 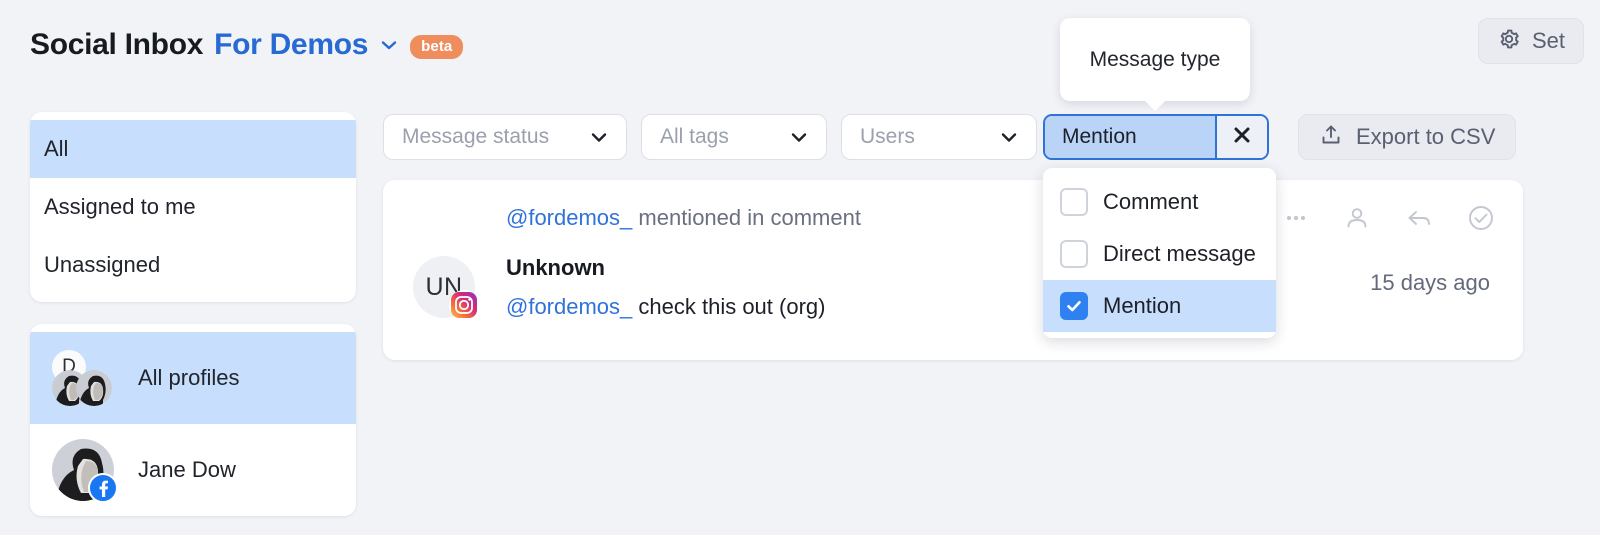 I want to click on message-body: Unknown @fordemos_ check this out (org), so click(x=665, y=287).